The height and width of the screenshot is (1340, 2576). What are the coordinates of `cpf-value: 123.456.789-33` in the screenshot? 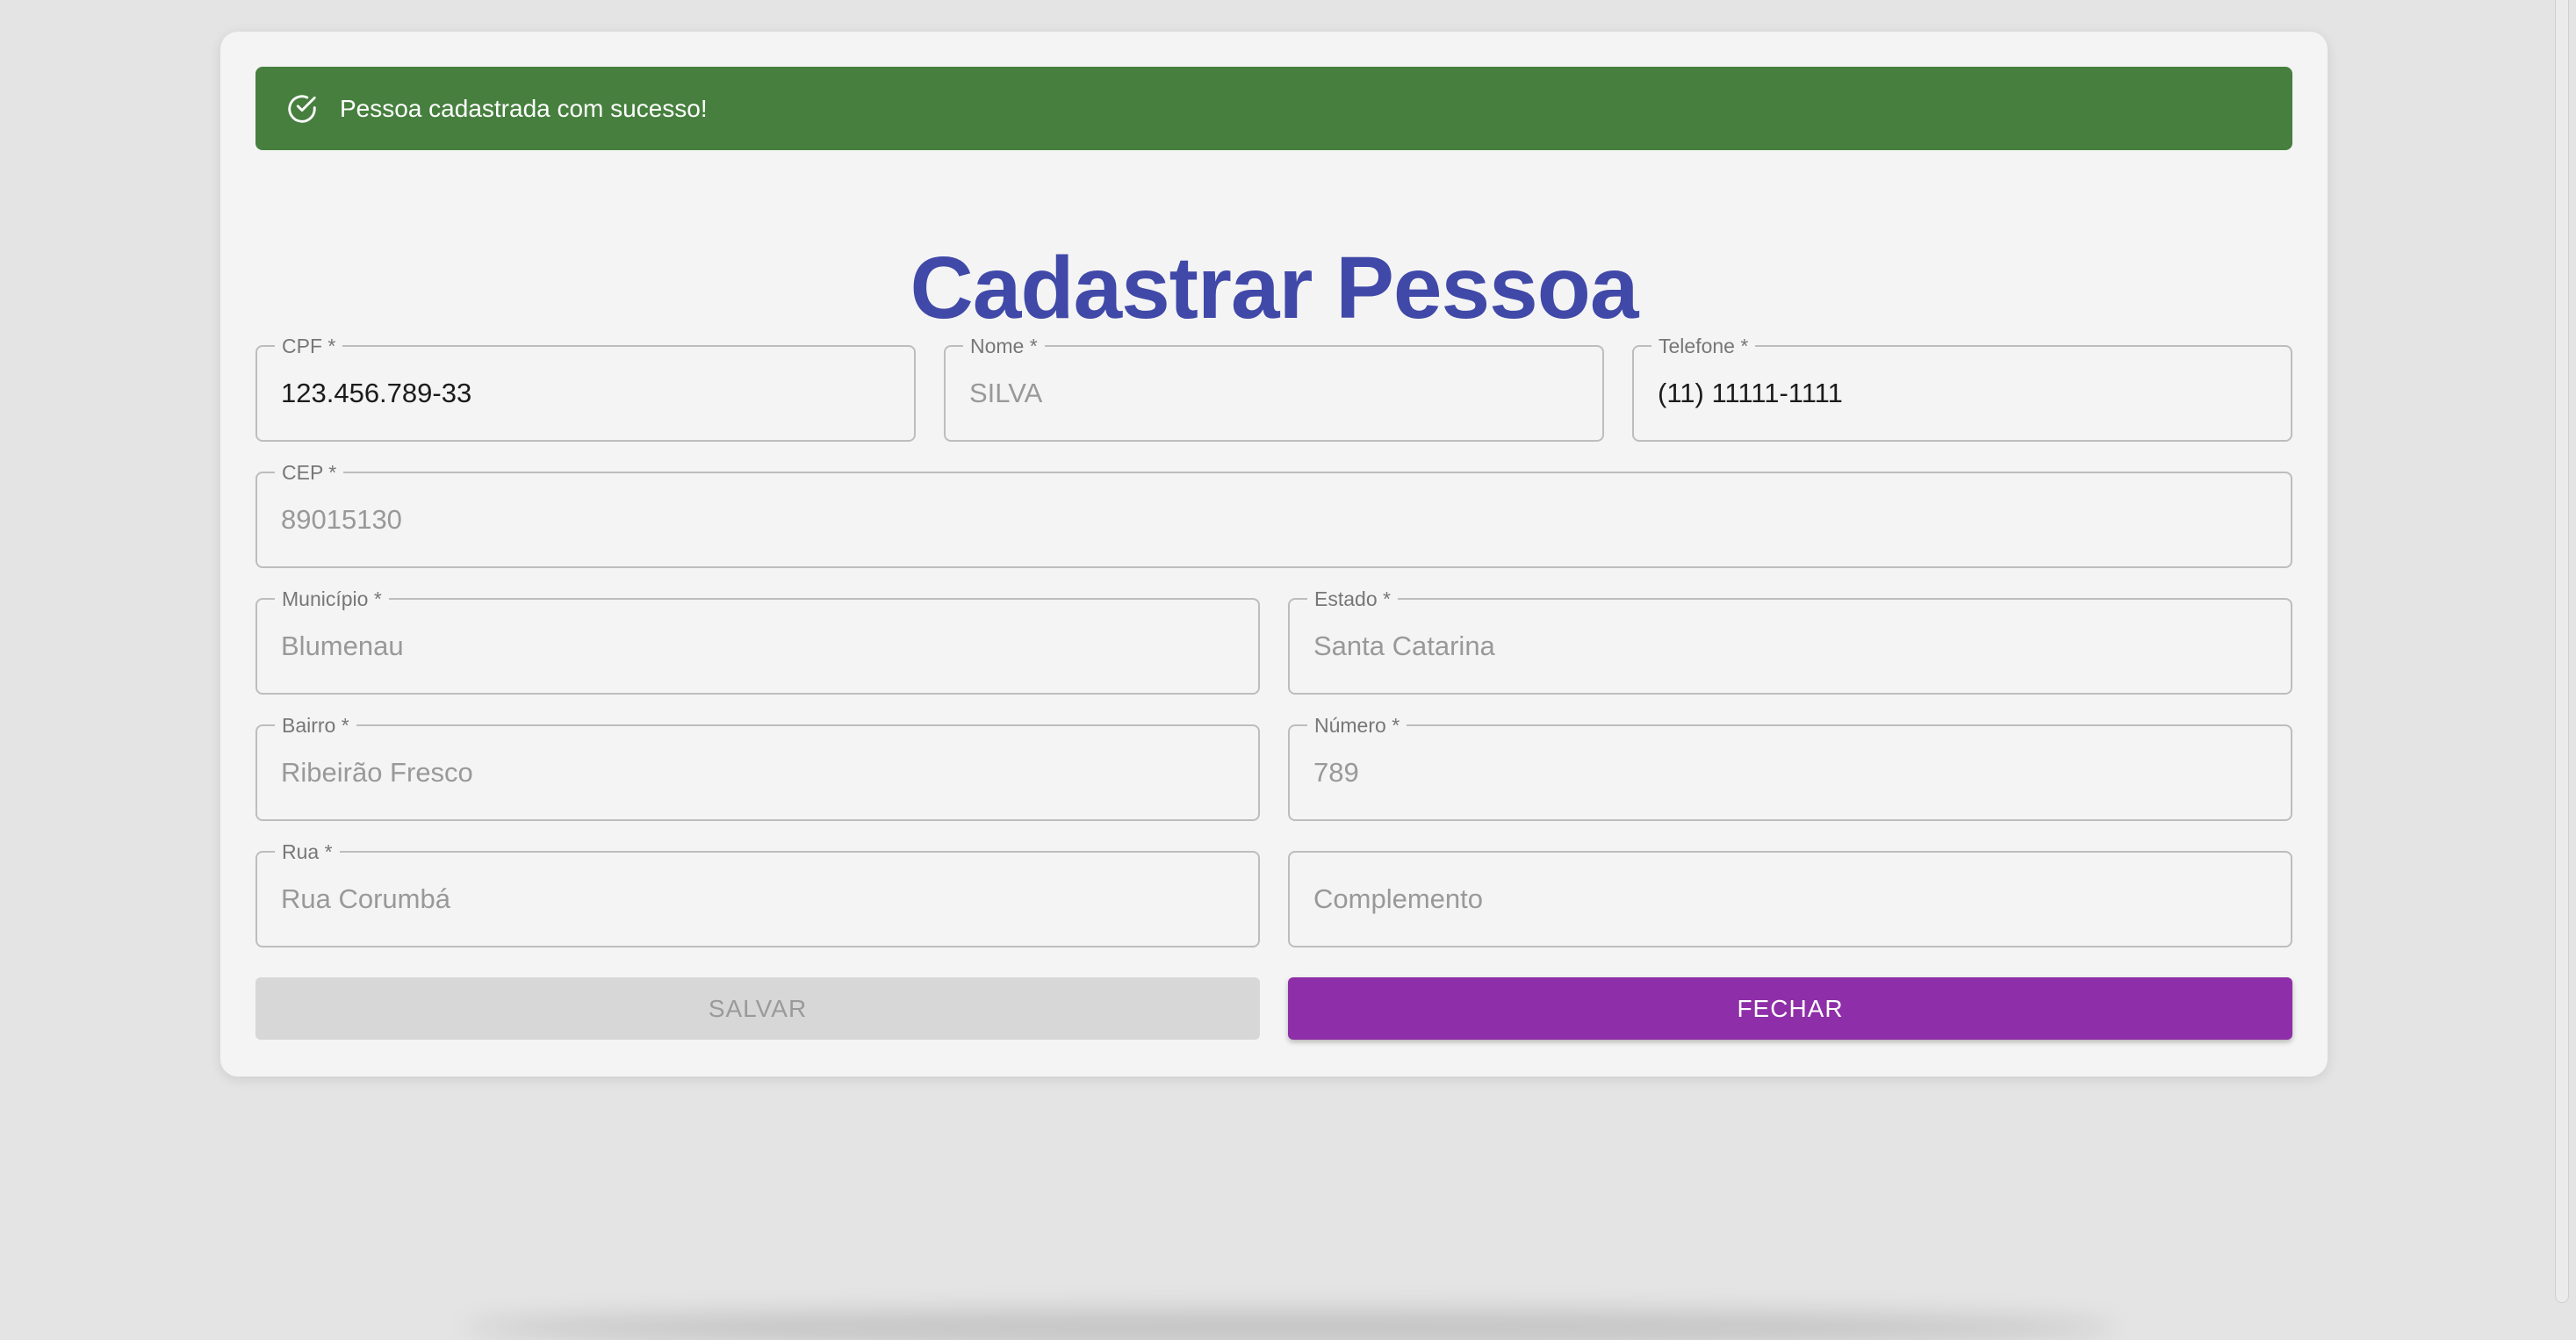 It's located at (376, 393).